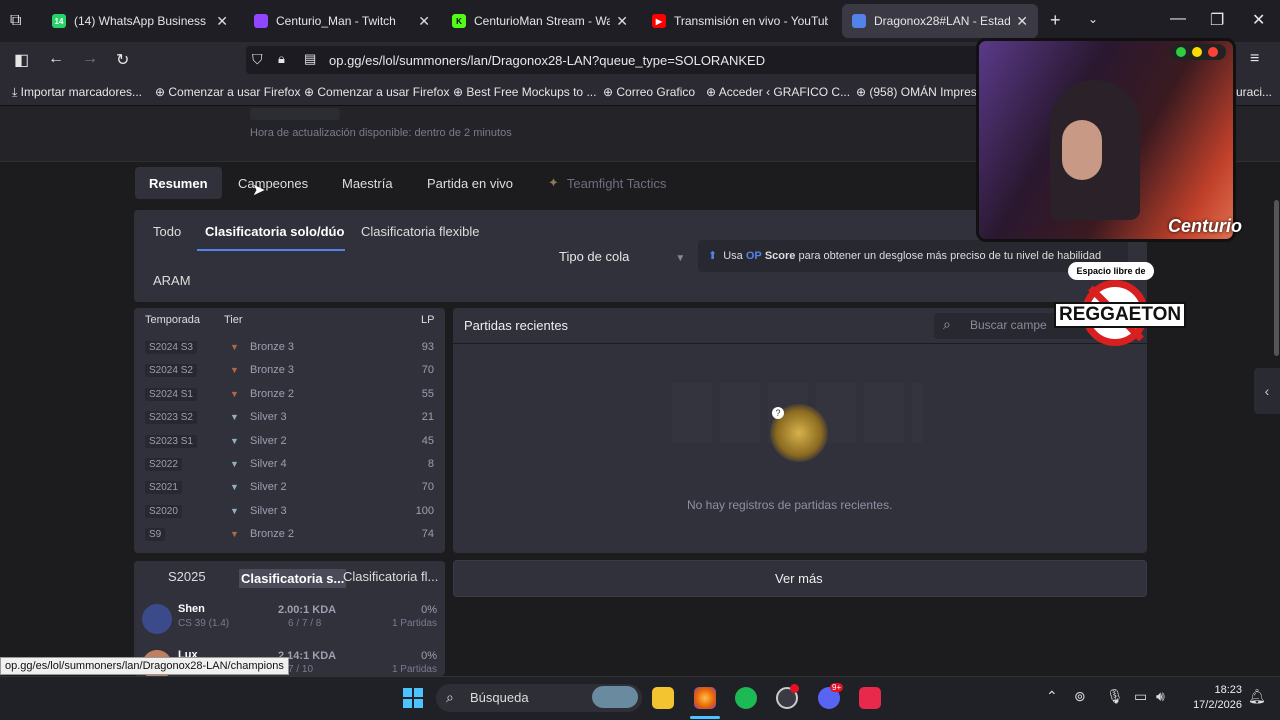 This screenshot has width=1280, height=720. Describe the element at coordinates (233, 320) in the screenshot. I see `col-header-tier: Tier` at that location.